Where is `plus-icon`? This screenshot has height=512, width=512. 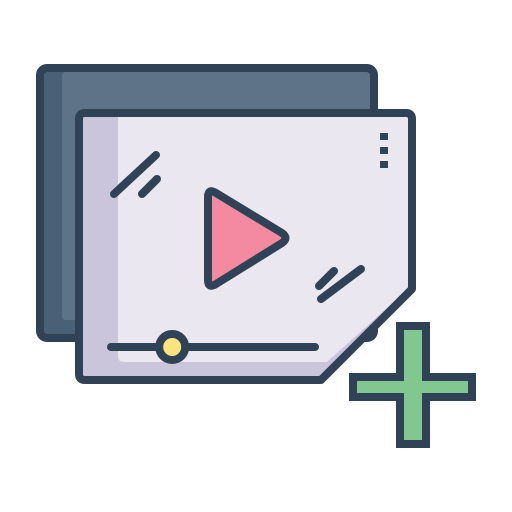
plus-icon is located at coordinates (412, 385).